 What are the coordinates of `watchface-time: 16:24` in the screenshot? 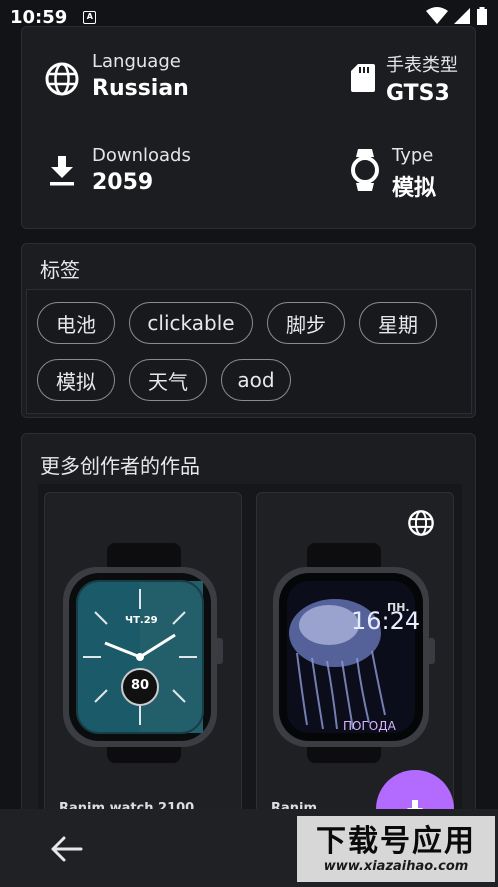 It's located at (386, 621).